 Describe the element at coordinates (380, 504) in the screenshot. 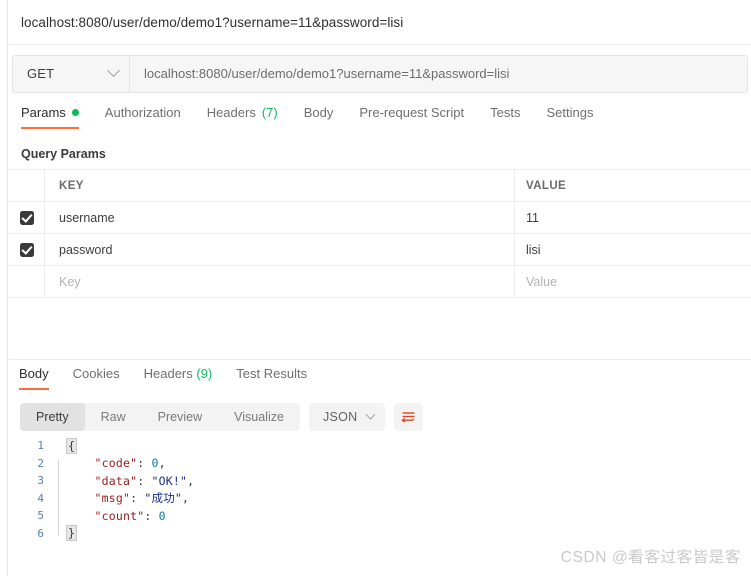

I see `code-line: 4 "msg": "成功",` at that location.